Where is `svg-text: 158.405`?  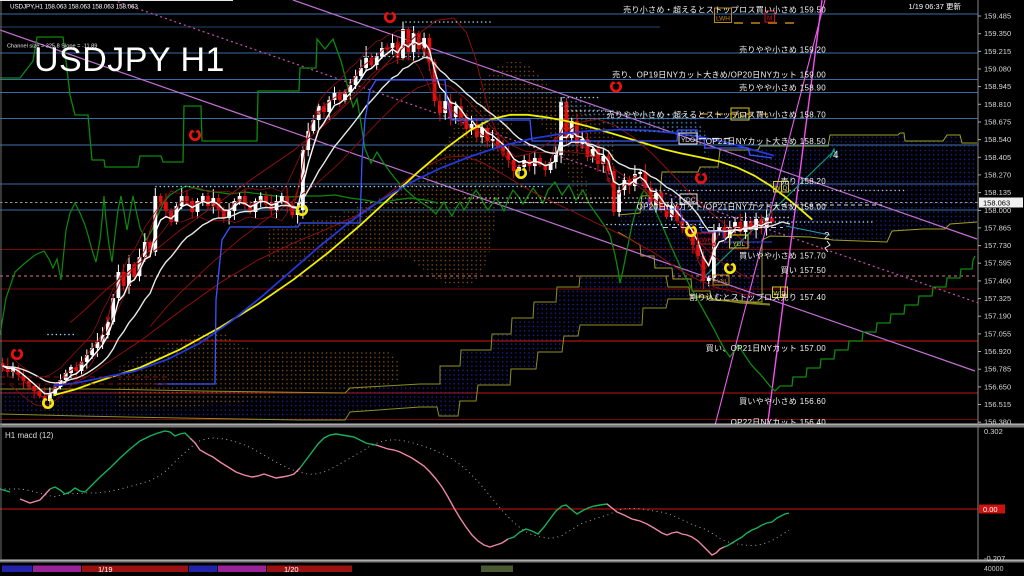 svg-text: 158.405 is located at coordinates (997, 157).